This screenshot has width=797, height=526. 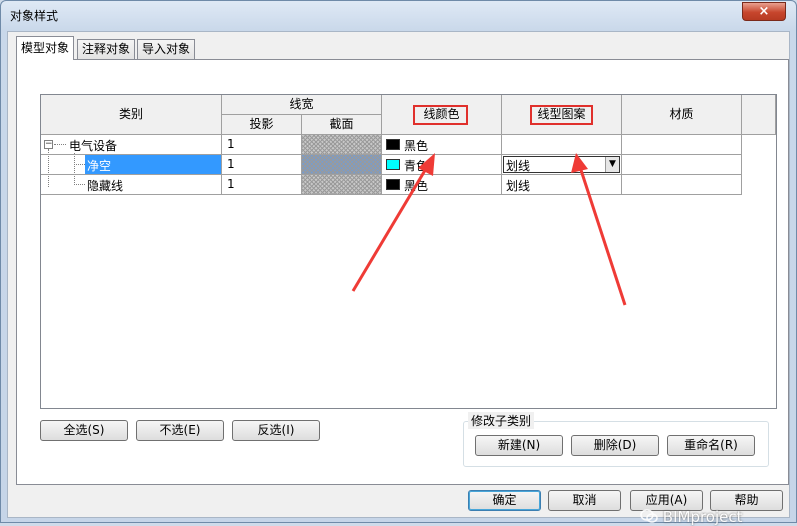 What do you see at coordinates (561, 115) in the screenshot?
I see `line-pattern-highlight` at bounding box center [561, 115].